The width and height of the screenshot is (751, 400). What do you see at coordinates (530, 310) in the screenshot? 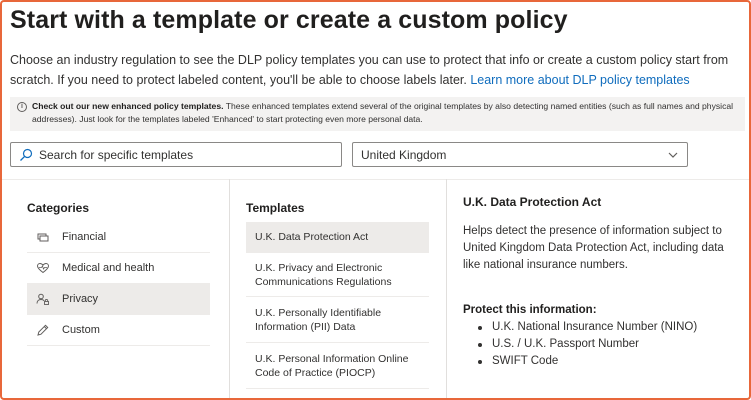
I see `protect-info-heading: Protect this information:` at bounding box center [530, 310].